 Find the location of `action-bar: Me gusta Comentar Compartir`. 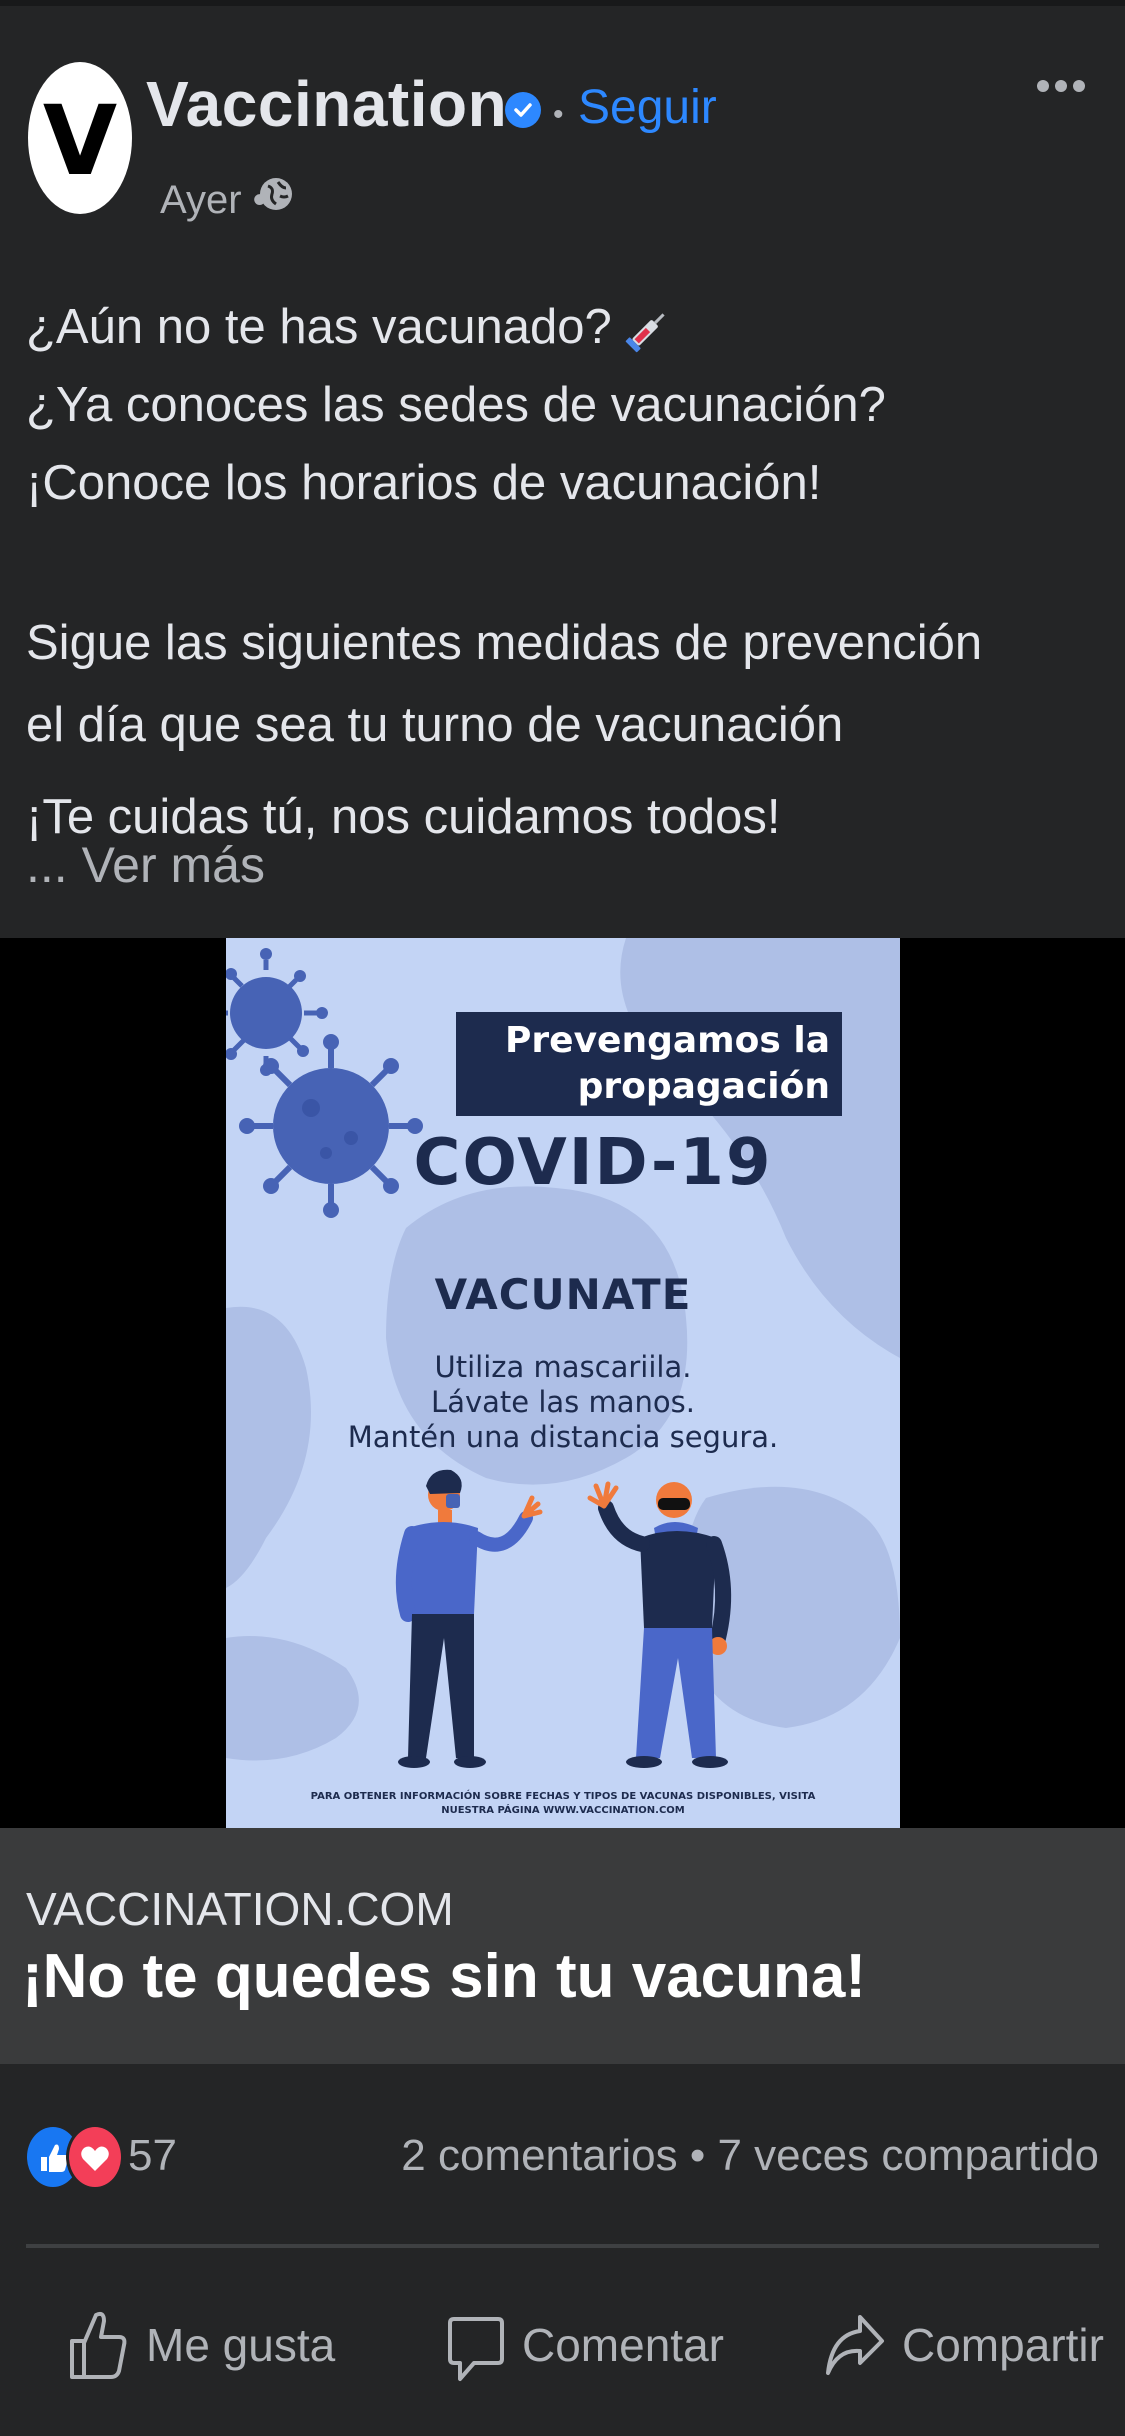

action-bar: Me gusta Comentar Compartir is located at coordinates (562, 2345).